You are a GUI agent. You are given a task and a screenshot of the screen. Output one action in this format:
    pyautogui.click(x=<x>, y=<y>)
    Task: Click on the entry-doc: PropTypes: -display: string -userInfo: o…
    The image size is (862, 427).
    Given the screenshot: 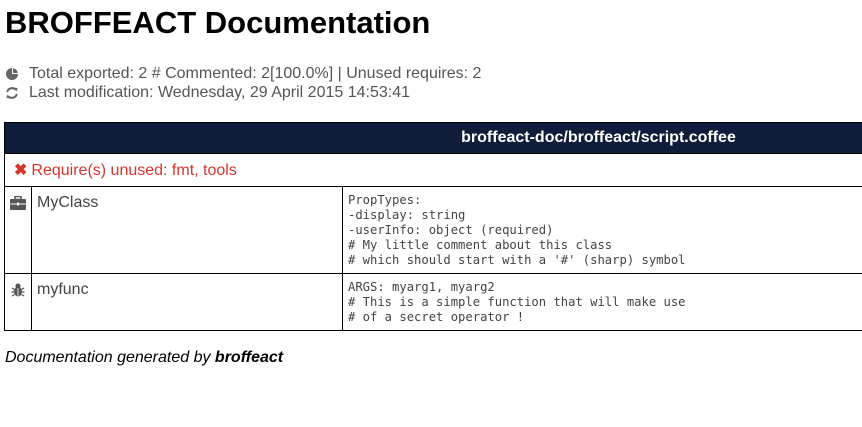 What is the action you would take?
    pyautogui.click(x=602, y=230)
    